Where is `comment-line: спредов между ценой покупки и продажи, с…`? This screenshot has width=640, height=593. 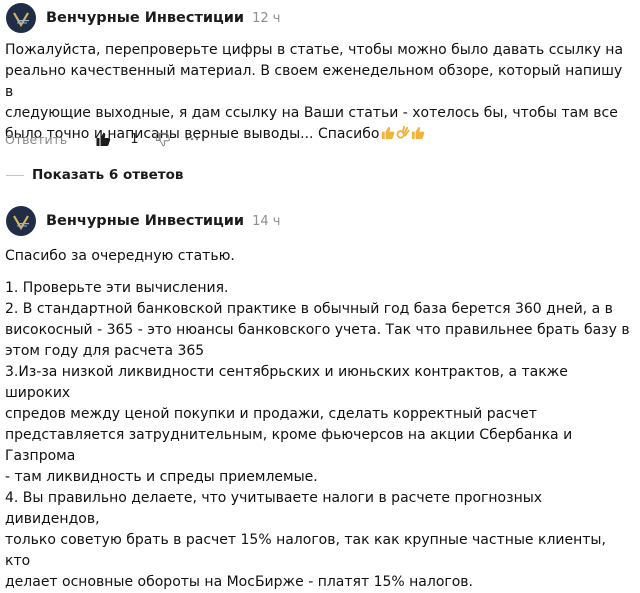 comment-line: спредов между ценой покупки и продажи, с… is located at coordinates (271, 414).